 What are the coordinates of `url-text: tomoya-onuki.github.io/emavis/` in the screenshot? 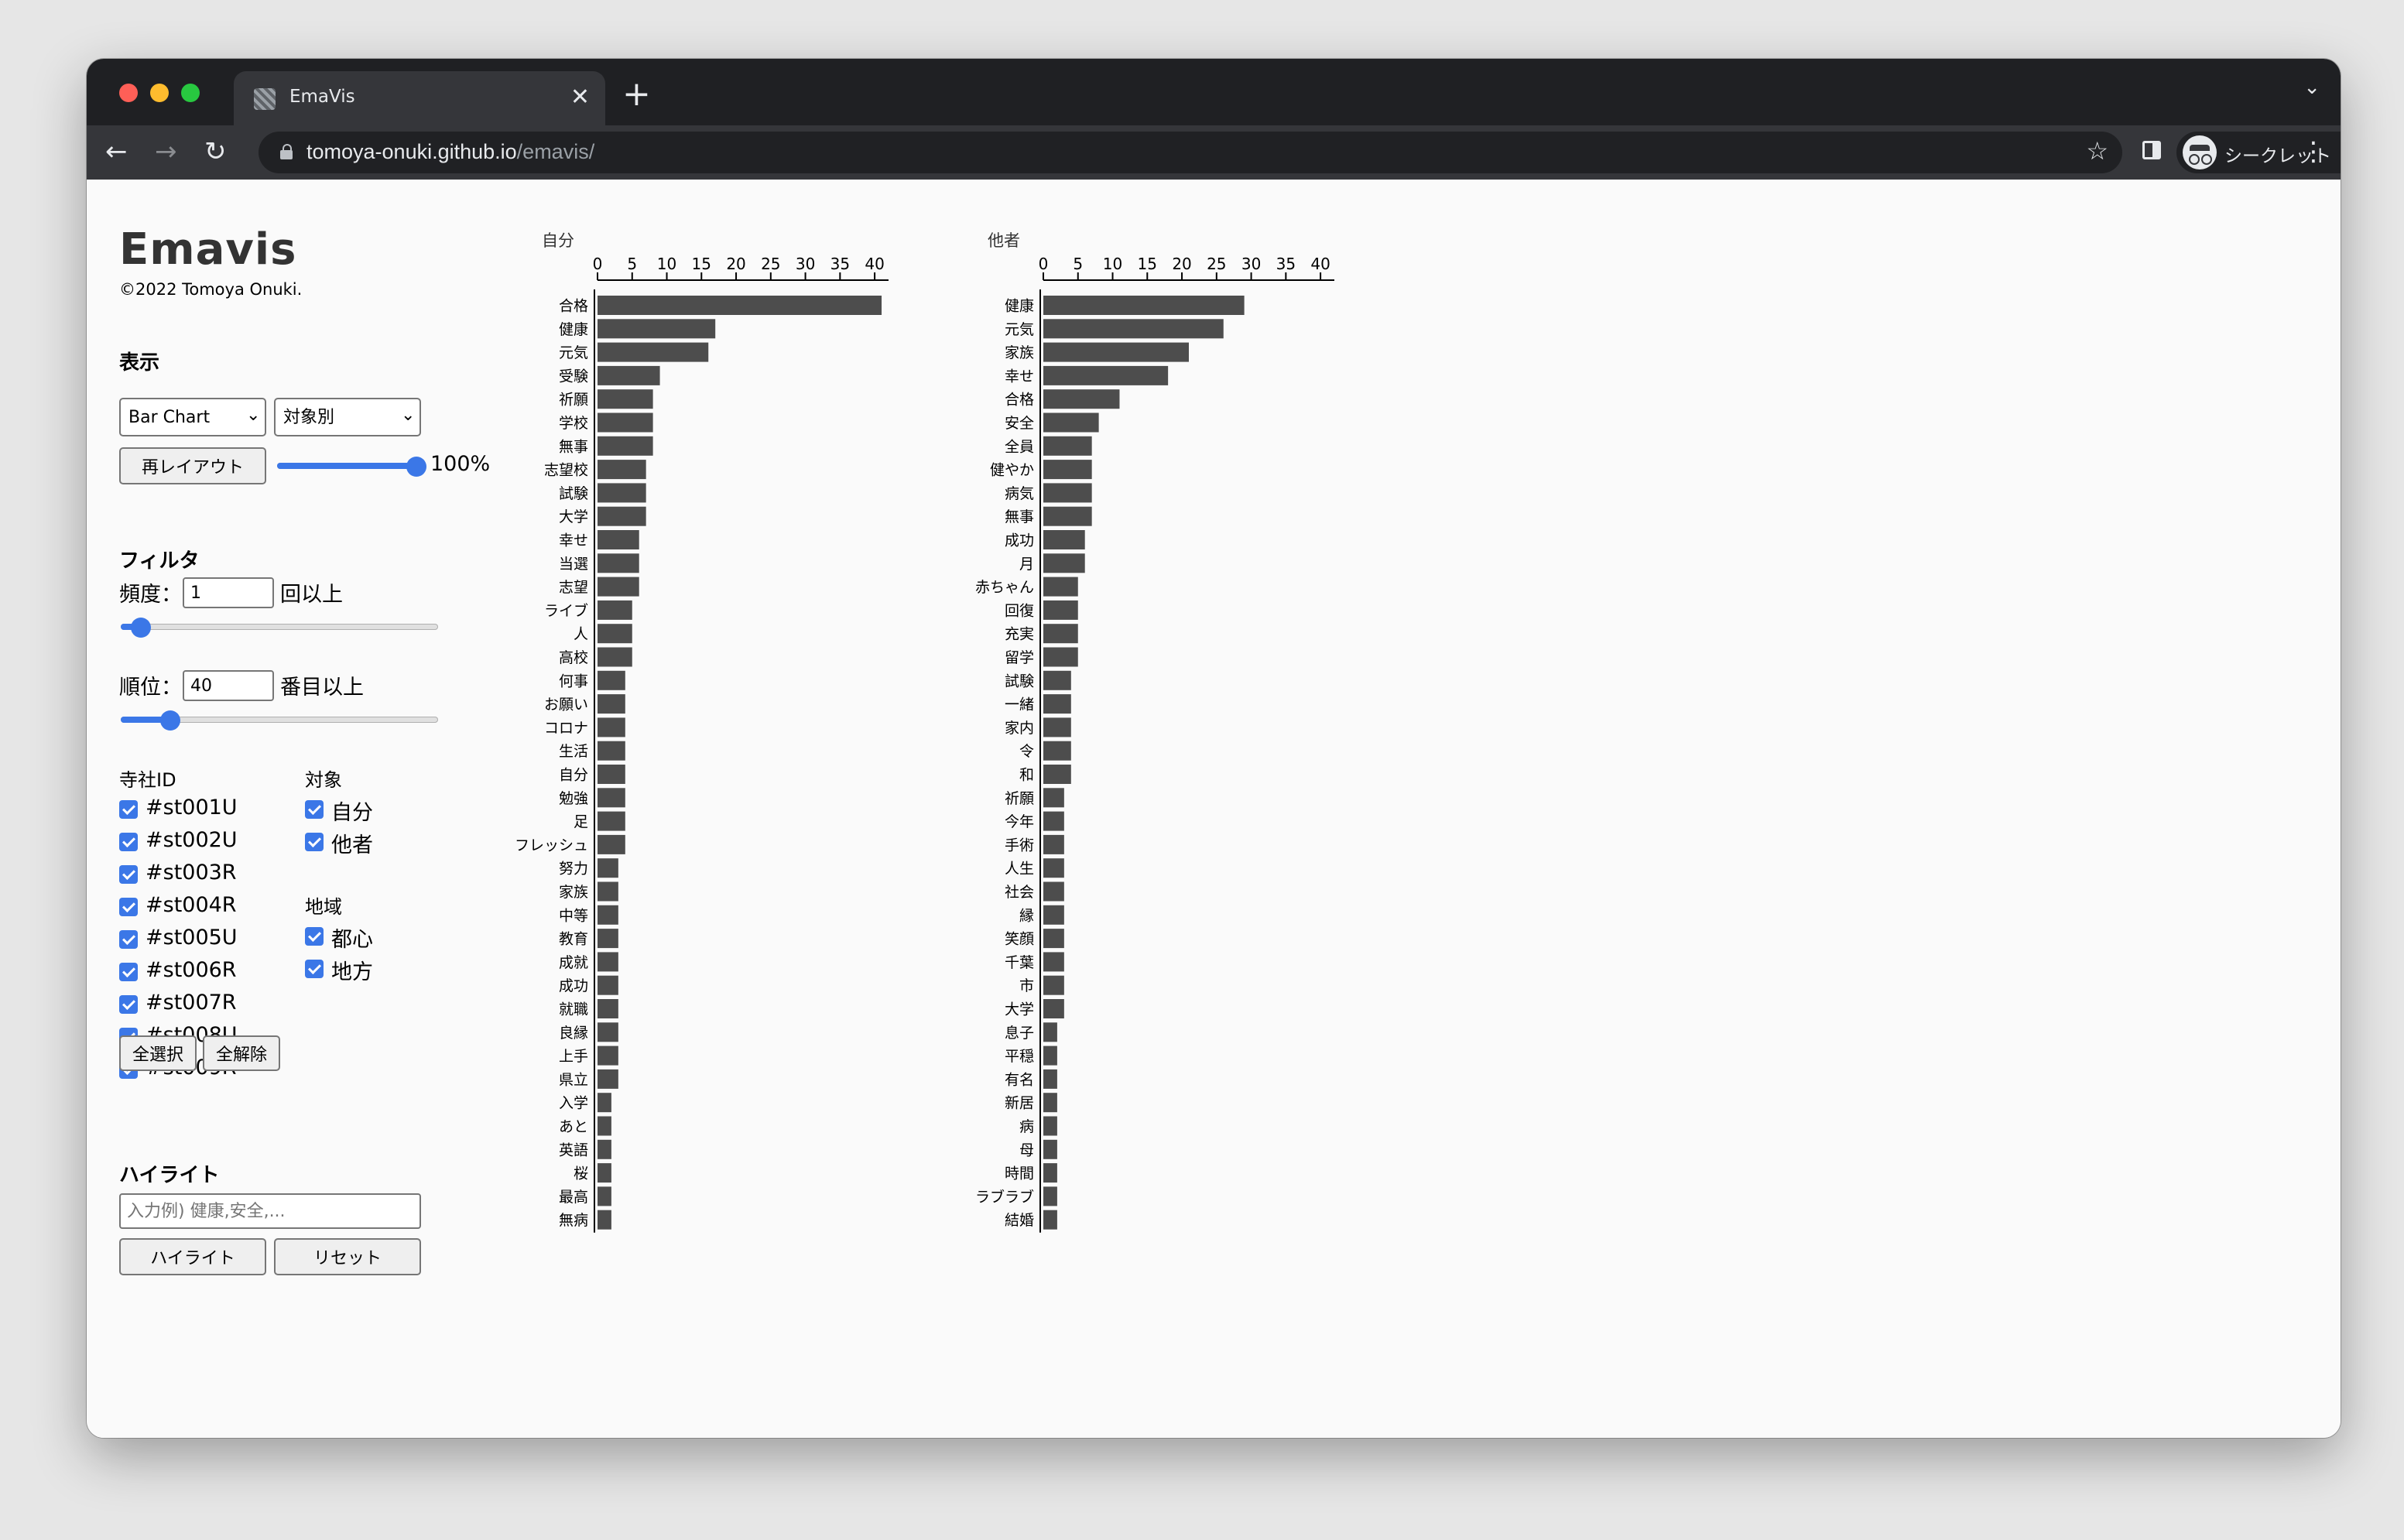 It's located at (450, 152).